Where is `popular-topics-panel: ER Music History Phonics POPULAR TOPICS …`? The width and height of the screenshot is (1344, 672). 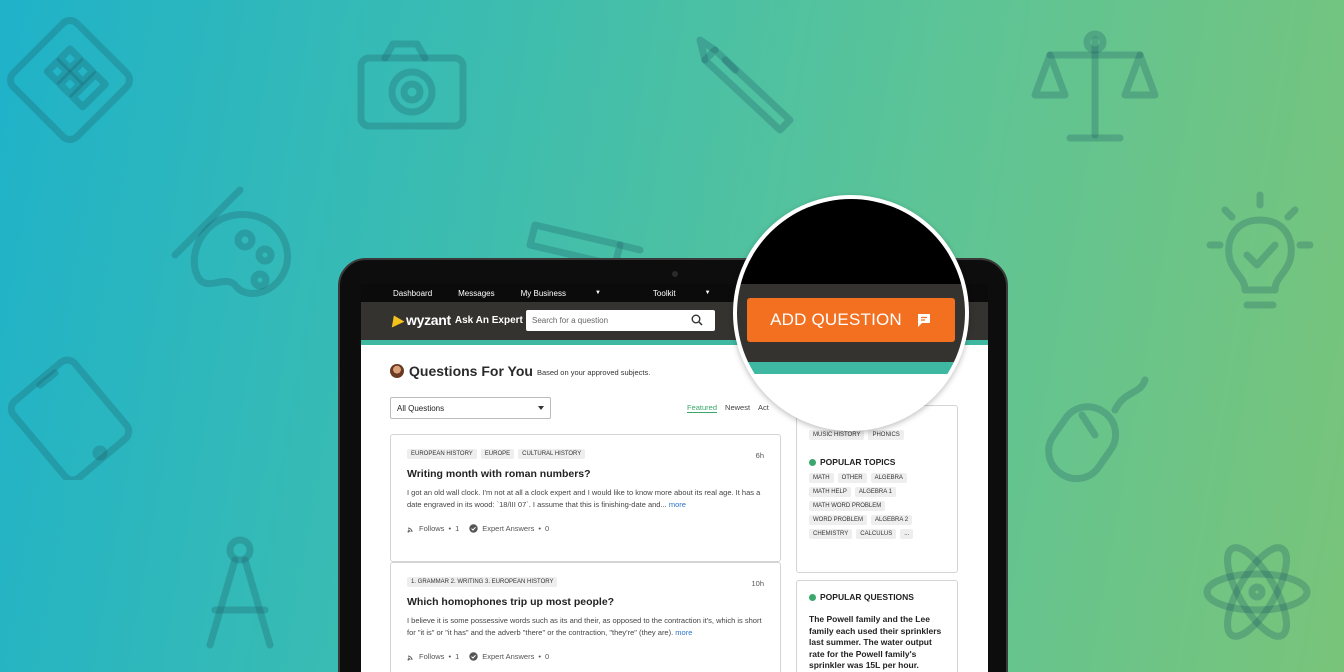 popular-topics-panel: ER Music History Phonics POPULAR TOPICS … is located at coordinates (877, 489).